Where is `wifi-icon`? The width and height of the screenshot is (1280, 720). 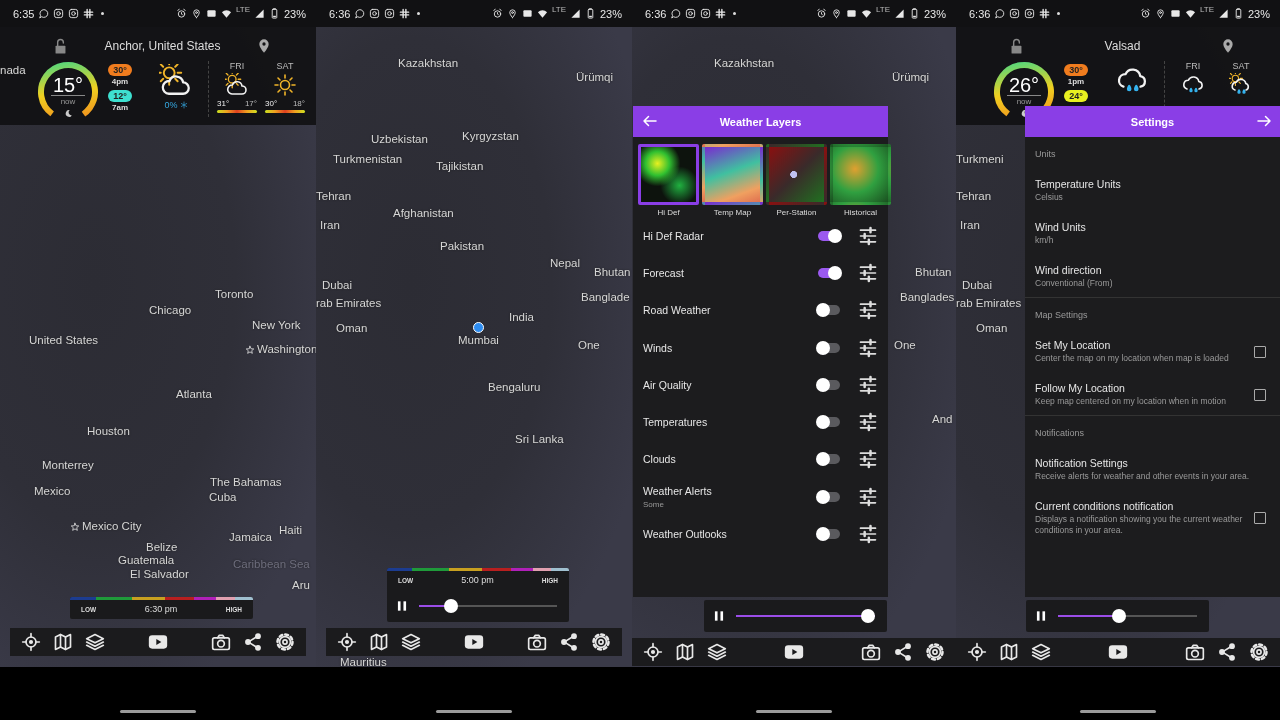 wifi-icon is located at coordinates (866, 13).